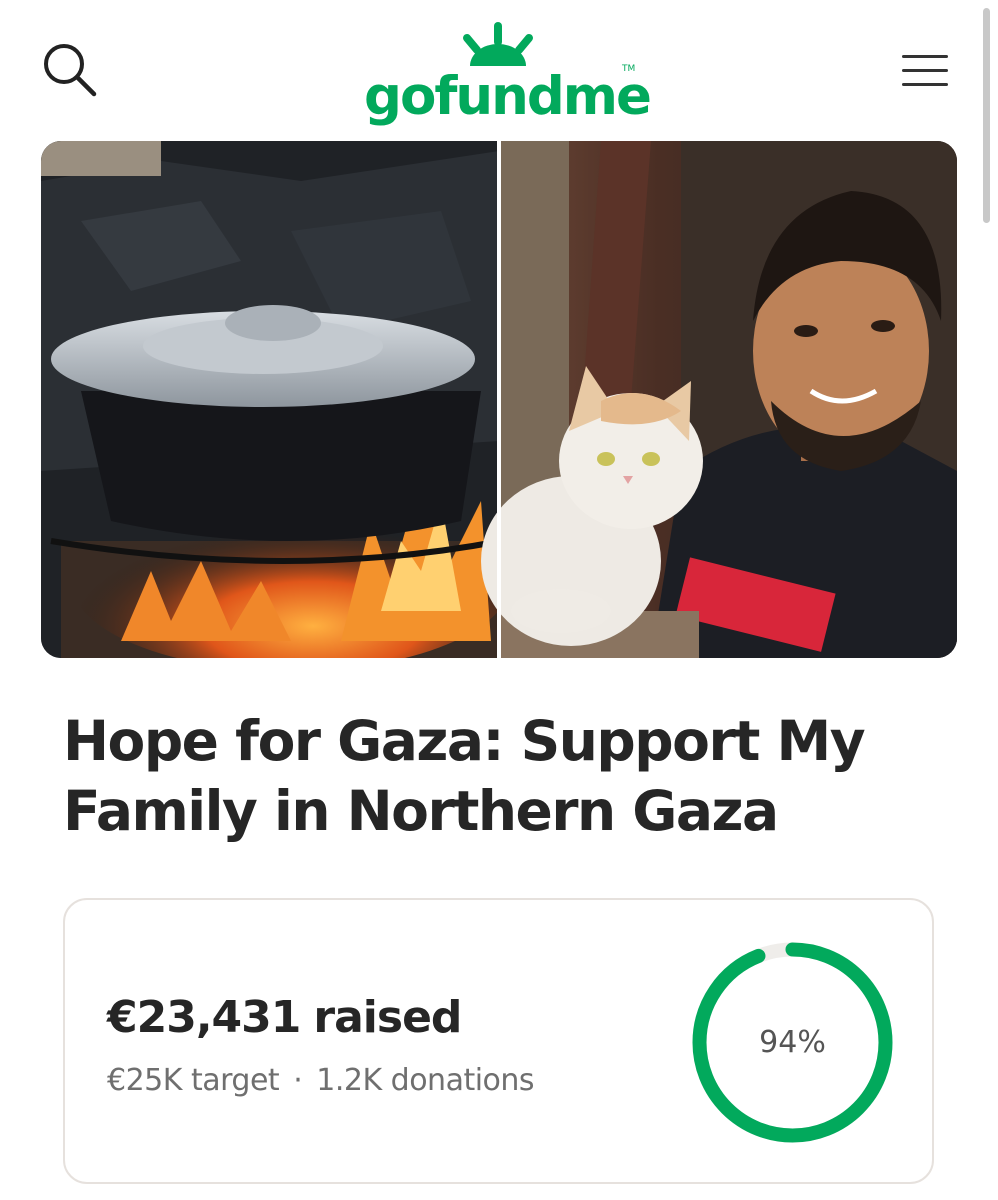 This screenshot has height=1200, width=998. I want to click on campaign-stats: €25K target · 1.2K donations, so click(321, 1080).